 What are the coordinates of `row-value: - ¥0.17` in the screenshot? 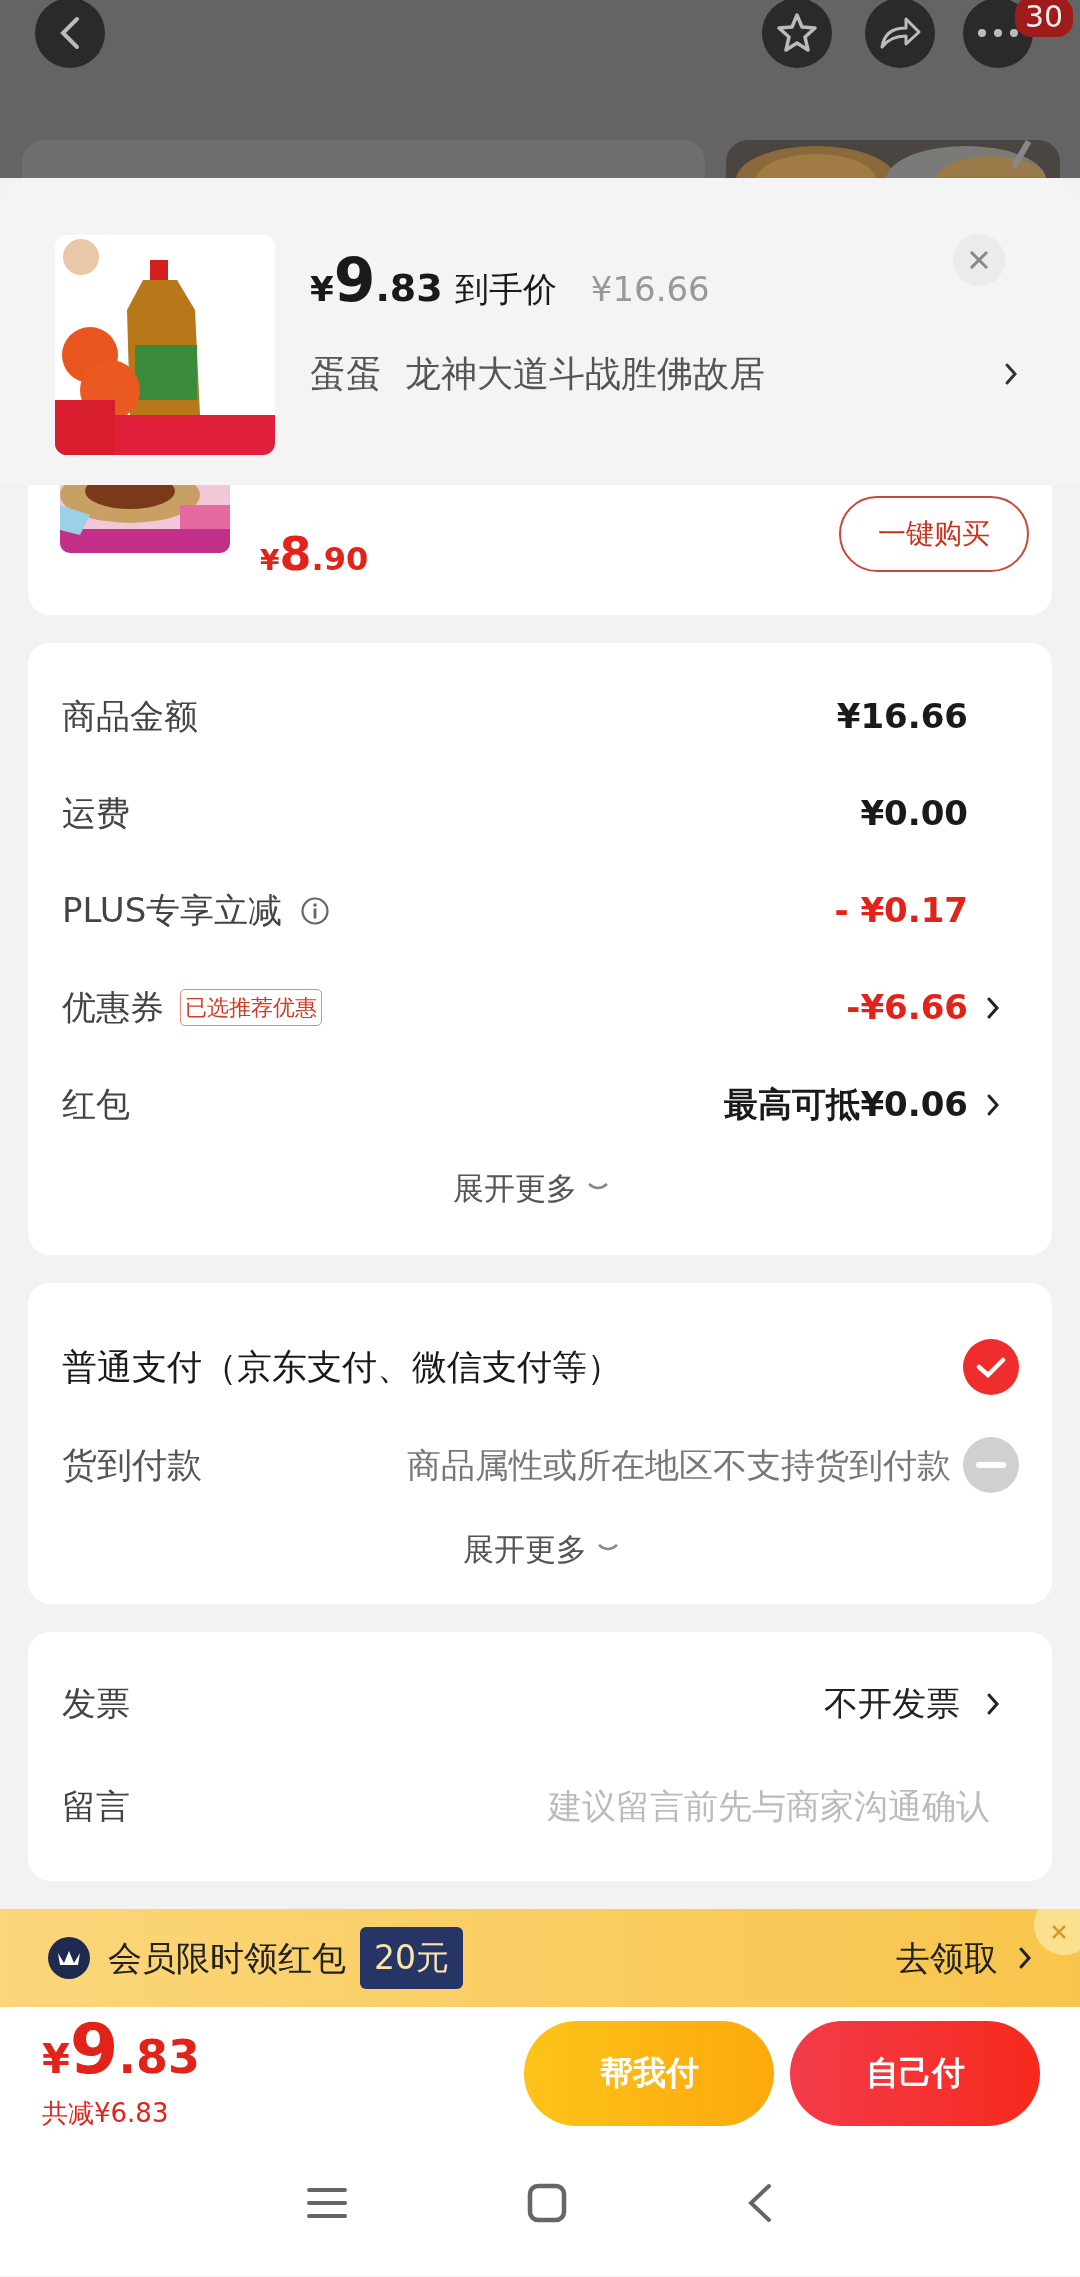 It's located at (901, 910).